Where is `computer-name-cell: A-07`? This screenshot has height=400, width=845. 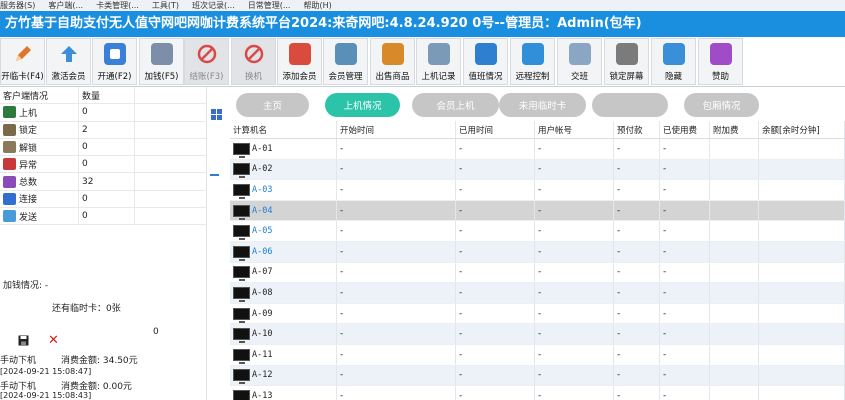 computer-name-cell: A-07 is located at coordinates (283, 272).